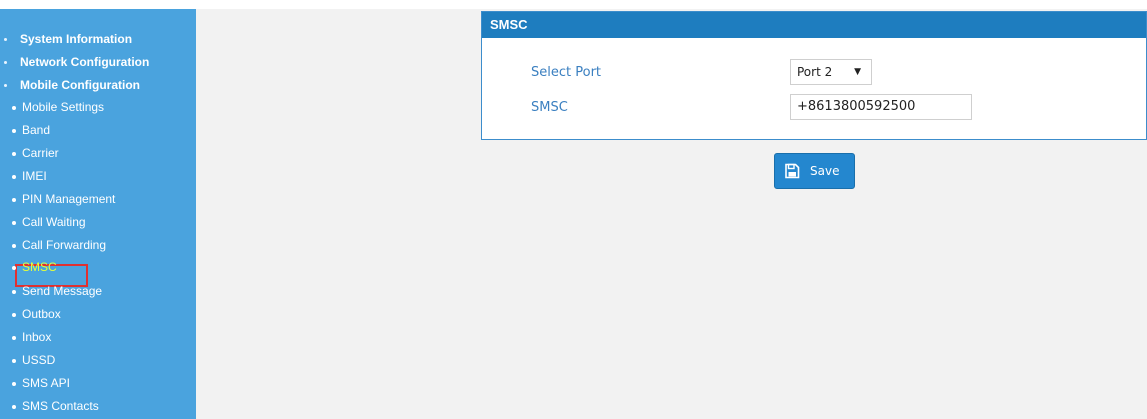 This screenshot has height=419, width=1147. I want to click on sidebar-item-system-information: System Information, so click(68, 39).